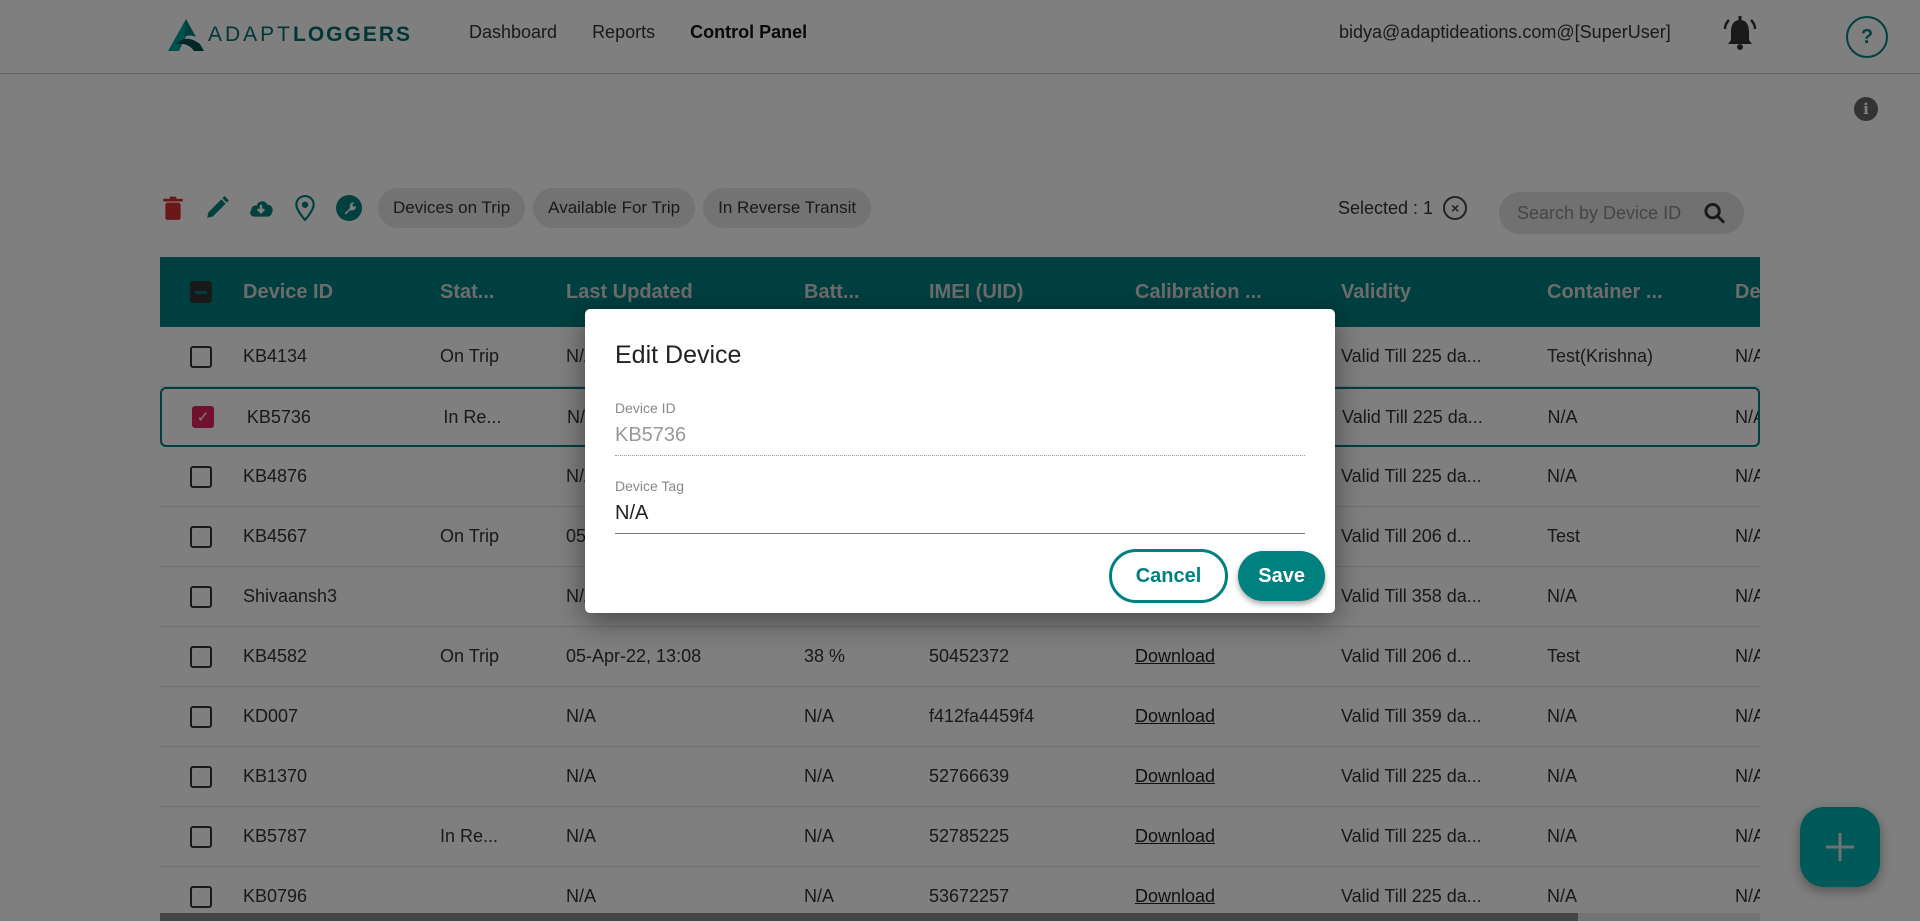  Describe the element at coordinates (645, 408) in the screenshot. I see `device-id-label: Device ID` at that location.